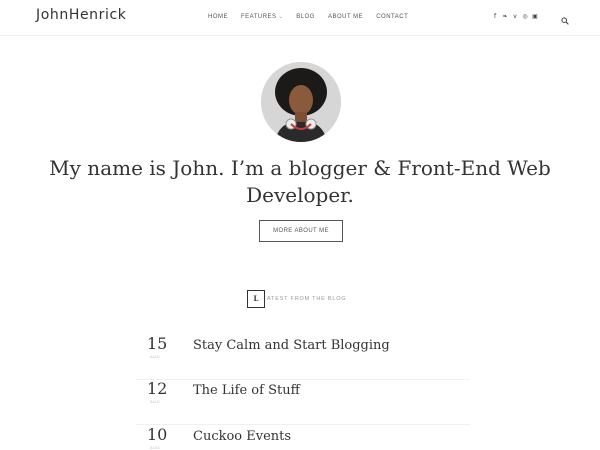  I want to click on section-heading-text: atest from the blog, so click(307, 299).